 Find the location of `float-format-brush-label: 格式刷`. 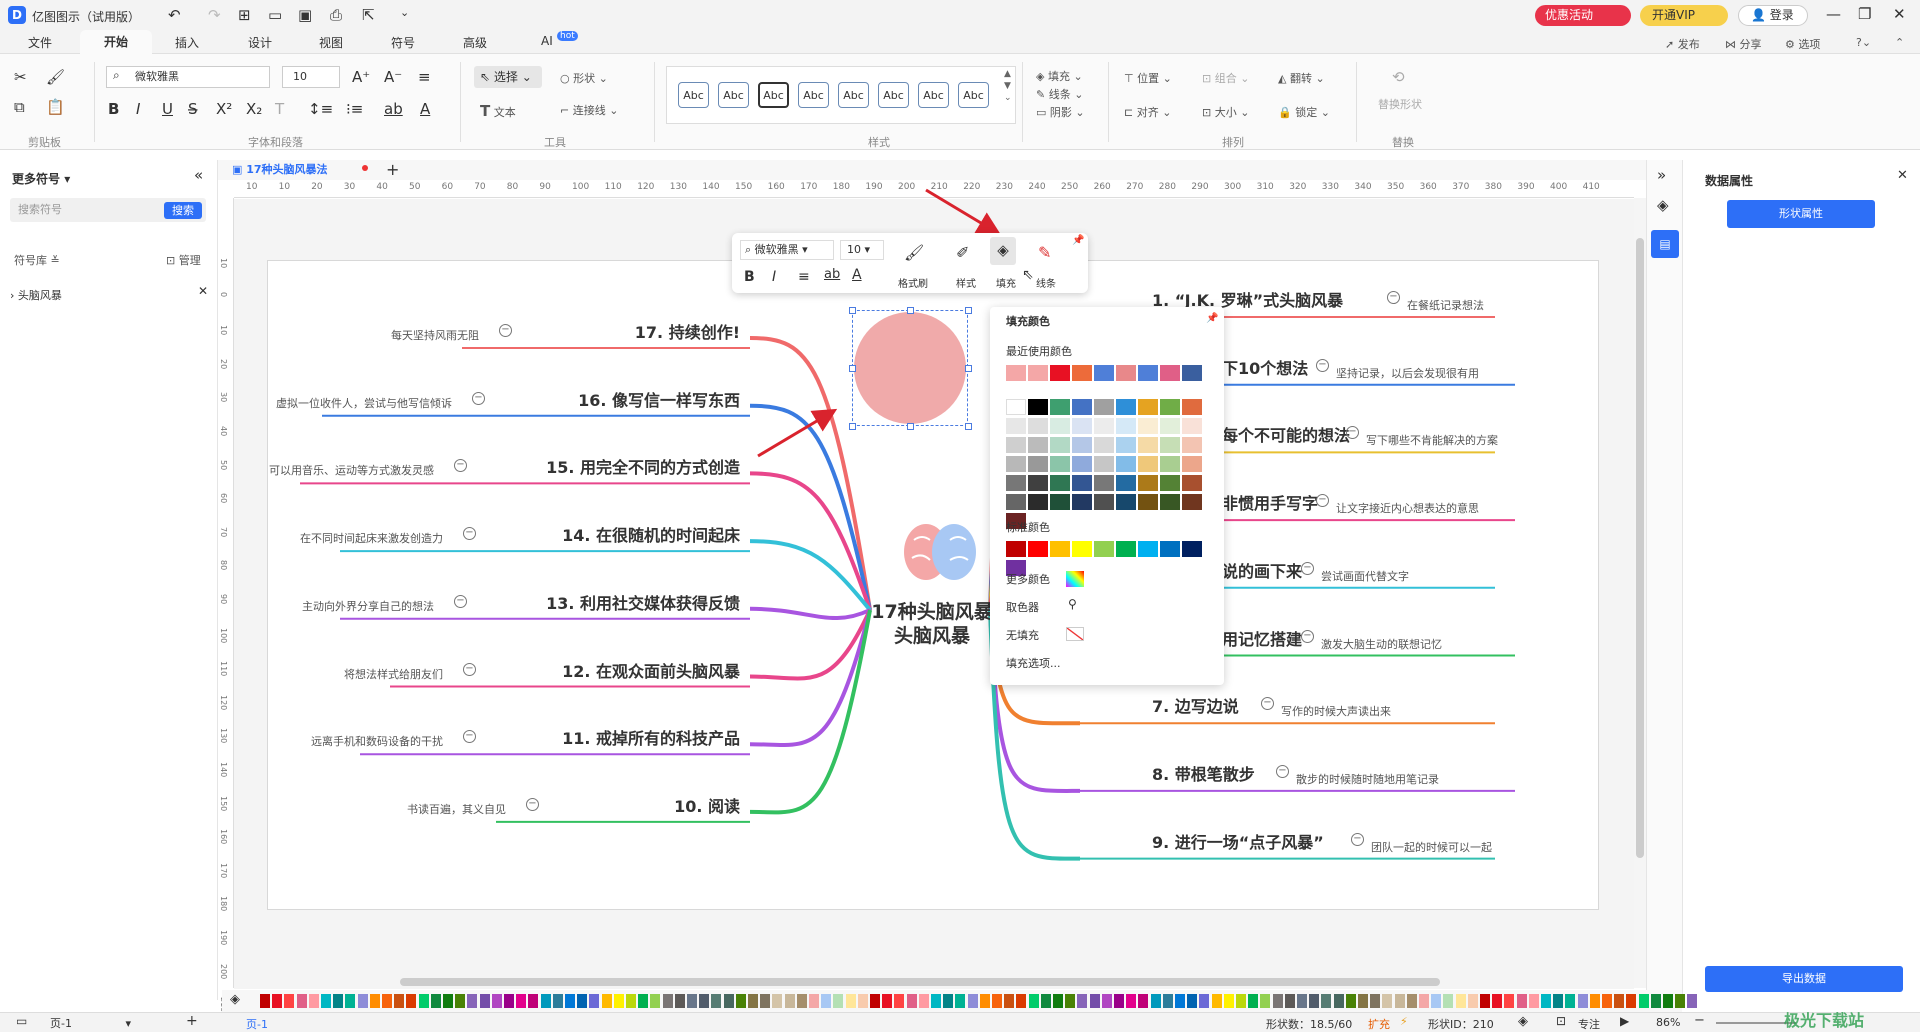

float-format-brush-label: 格式刷 is located at coordinates (913, 282).